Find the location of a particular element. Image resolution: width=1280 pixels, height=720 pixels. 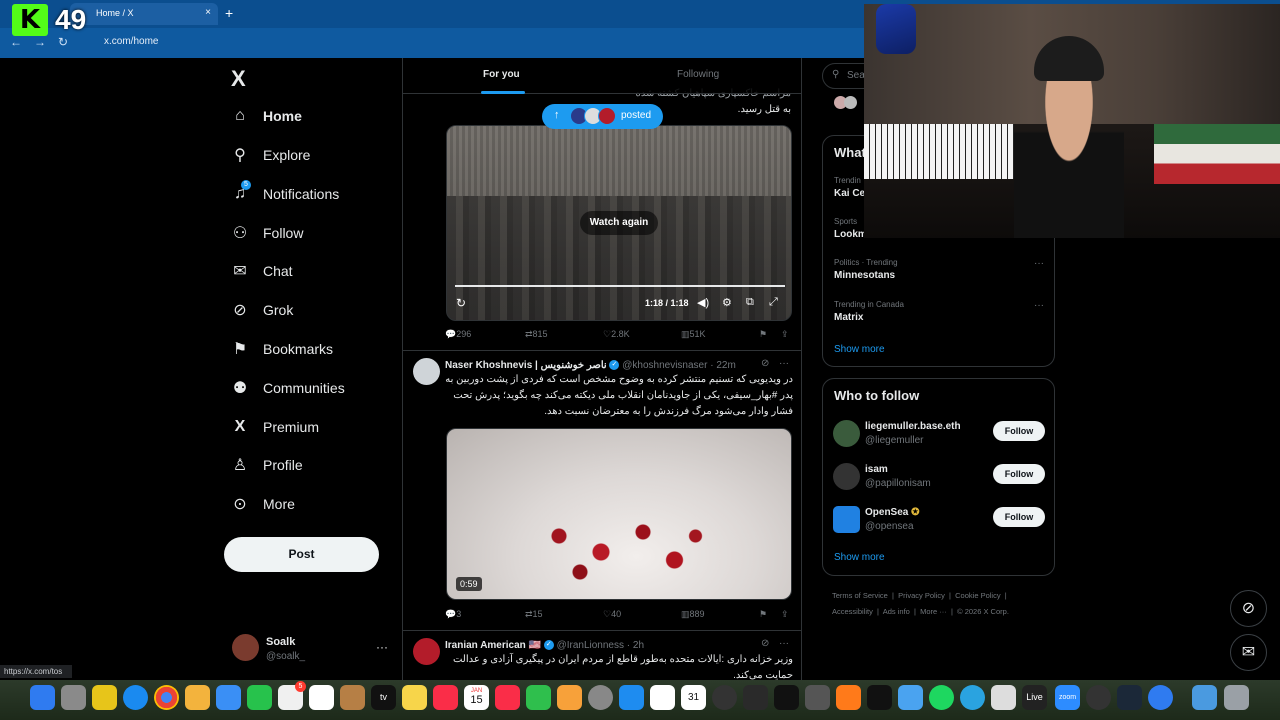

replay-icon: ↻ is located at coordinates (461, 303).